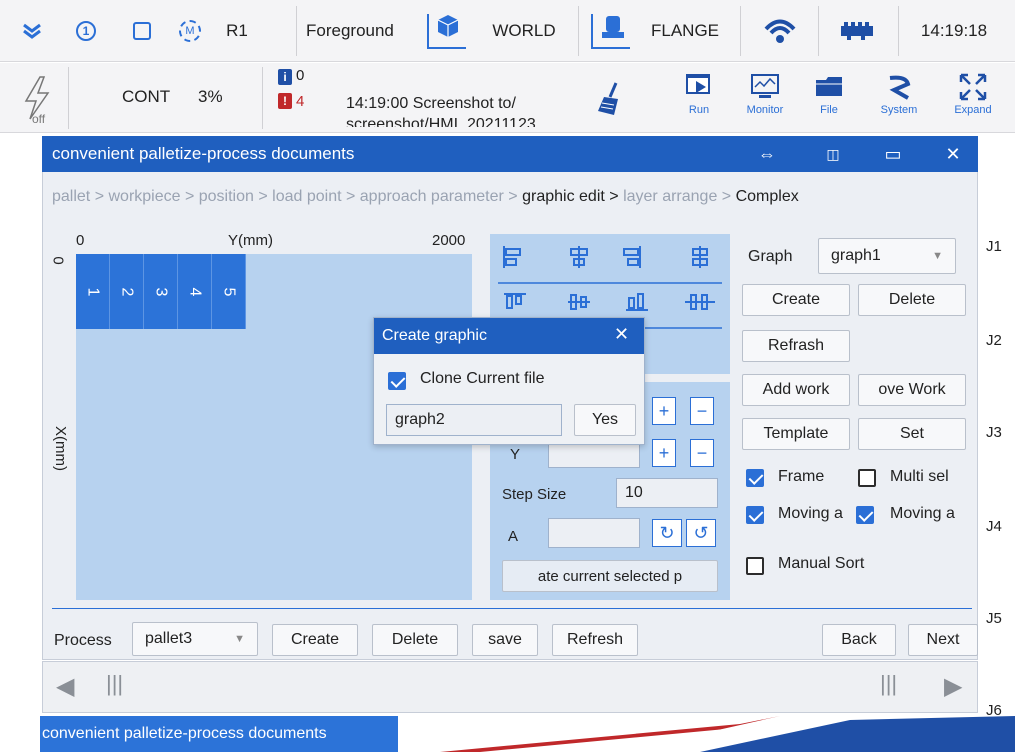 The height and width of the screenshot is (752, 1015). What do you see at coordinates (397, 381) in the screenshot?
I see `clone-checkbox` at bounding box center [397, 381].